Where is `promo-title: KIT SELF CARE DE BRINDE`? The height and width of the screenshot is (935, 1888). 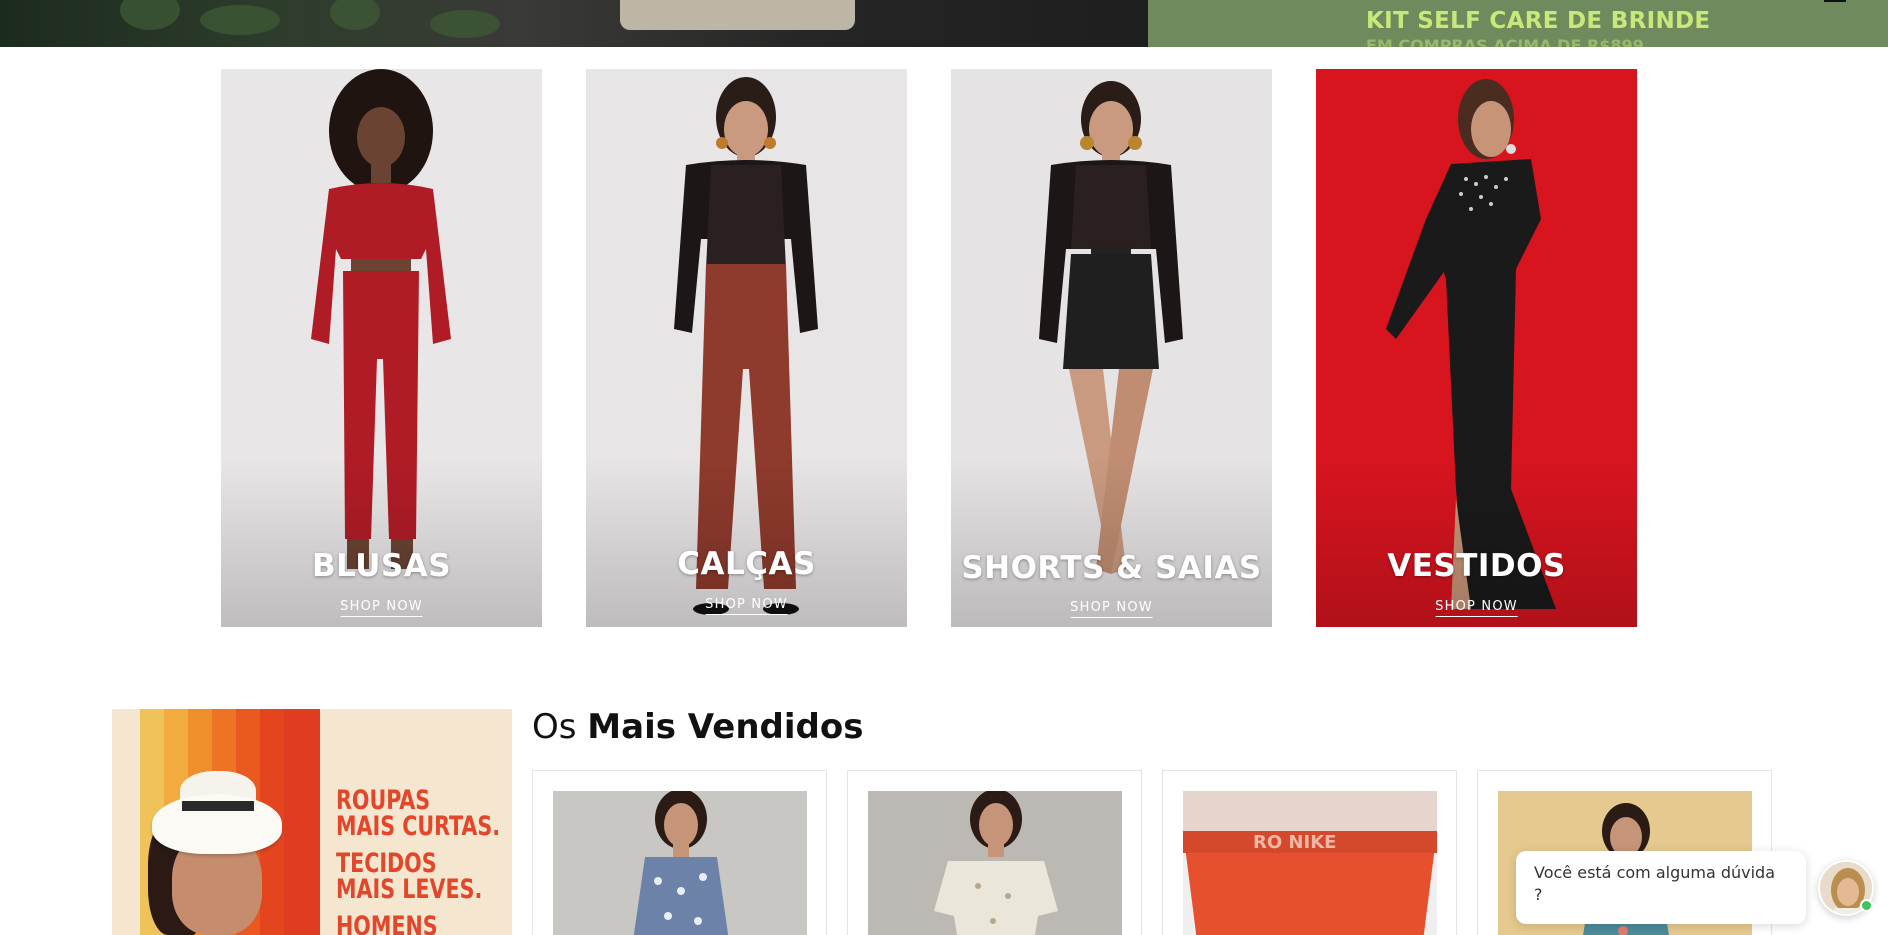
promo-title: KIT SELF CARE DE BRINDE is located at coordinates (1538, 21).